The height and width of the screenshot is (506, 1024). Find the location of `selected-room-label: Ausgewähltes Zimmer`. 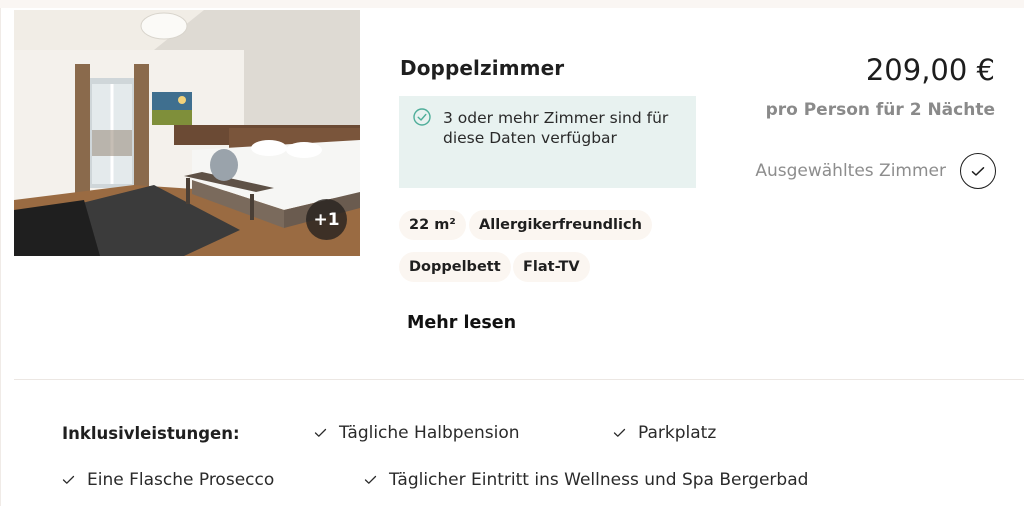

selected-room-label: Ausgewähltes Zimmer is located at coordinates (850, 171).